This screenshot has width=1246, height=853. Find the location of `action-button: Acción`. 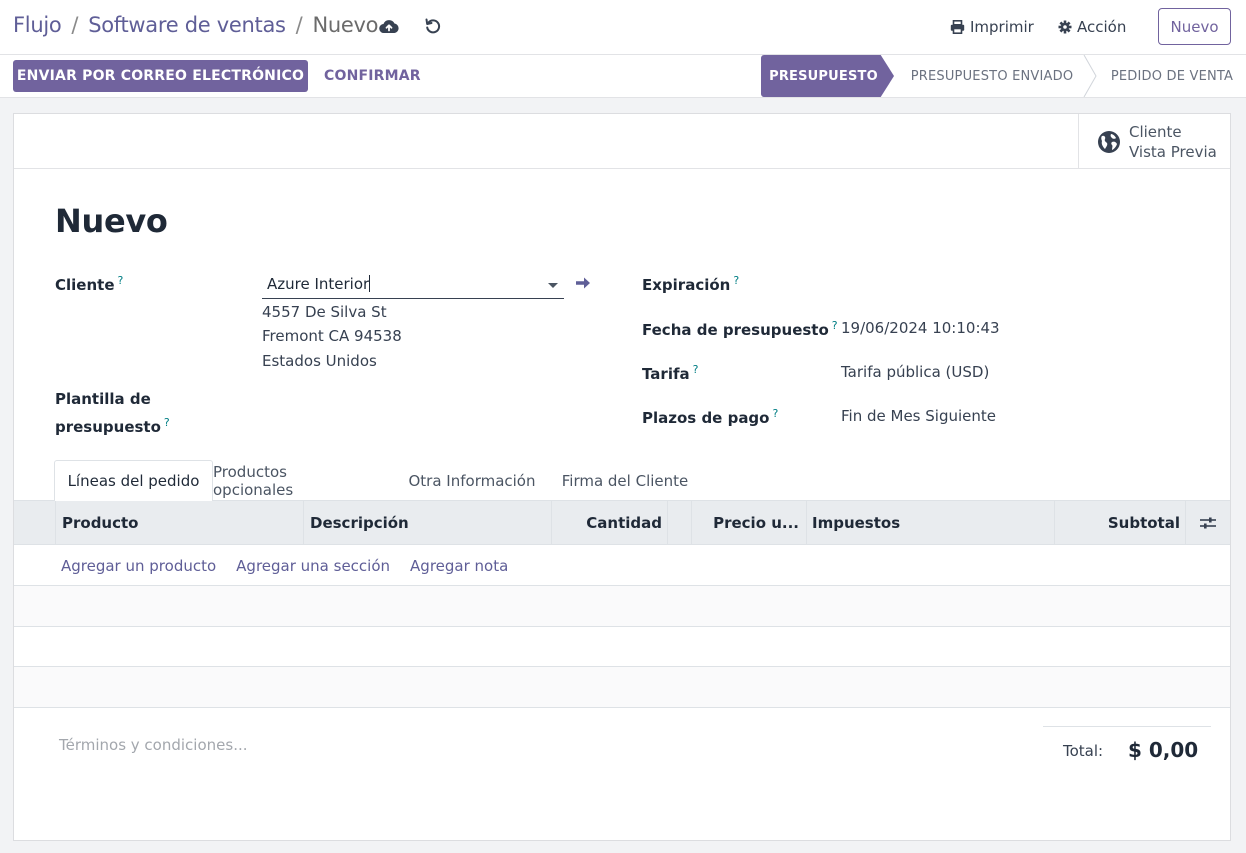

action-button: Acción is located at coordinates (1092, 27).